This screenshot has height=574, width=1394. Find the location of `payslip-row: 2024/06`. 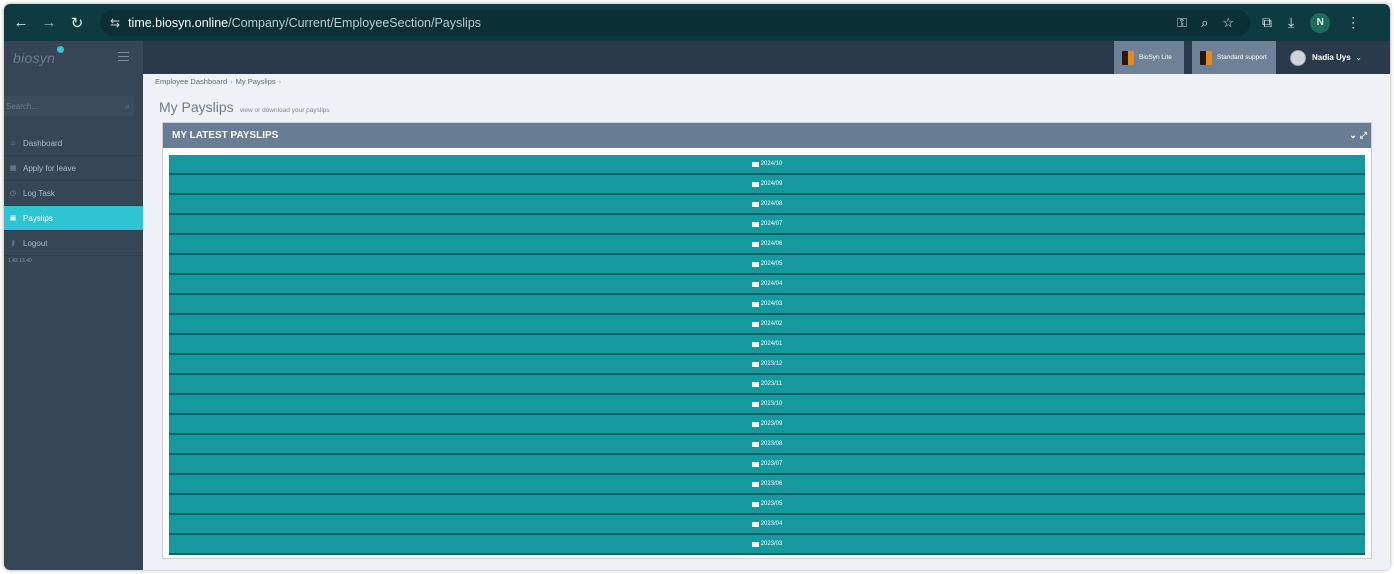

payslip-row: 2024/06 is located at coordinates (767, 245).